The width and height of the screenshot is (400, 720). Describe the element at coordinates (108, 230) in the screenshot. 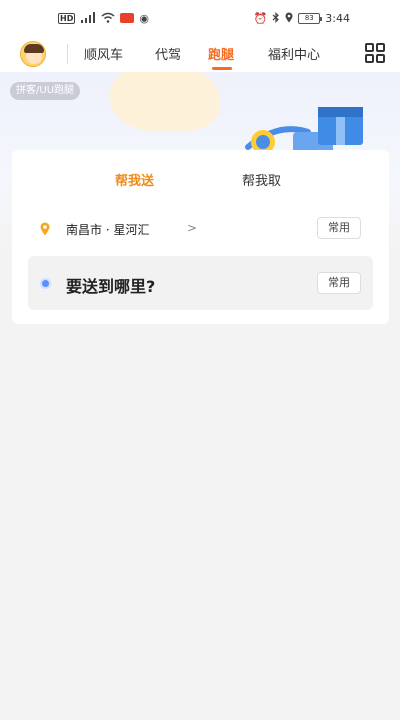

I see `pickup-location-text: 南昌市 · 星河汇` at that location.